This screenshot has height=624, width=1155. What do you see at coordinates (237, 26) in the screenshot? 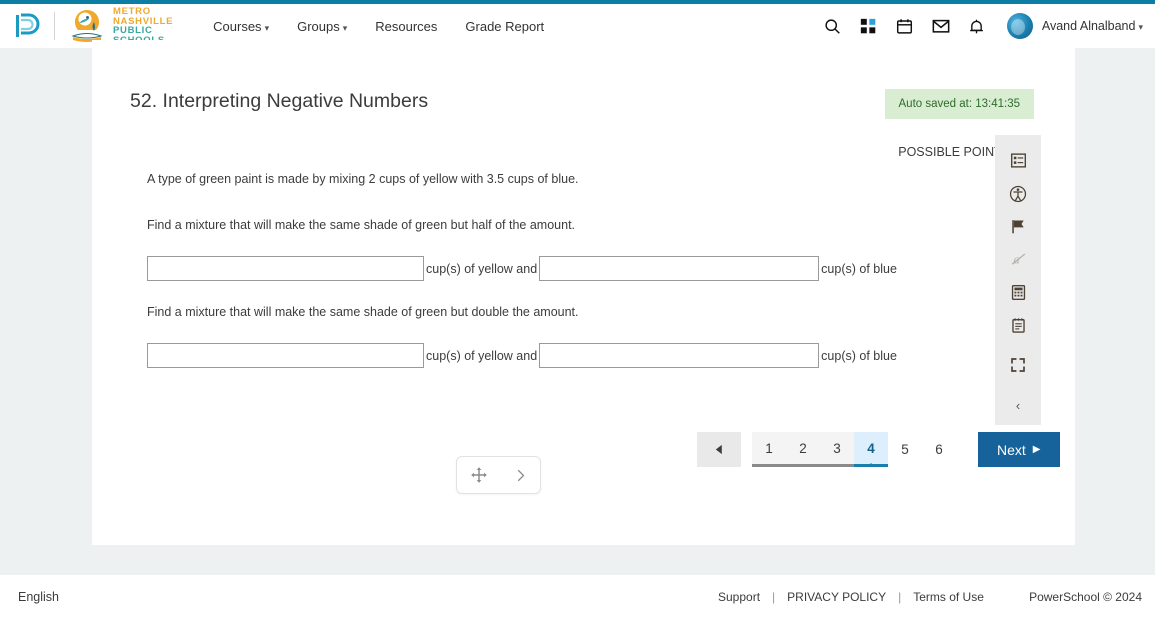
I see `nav-item-courses-label: Courses` at bounding box center [237, 26].